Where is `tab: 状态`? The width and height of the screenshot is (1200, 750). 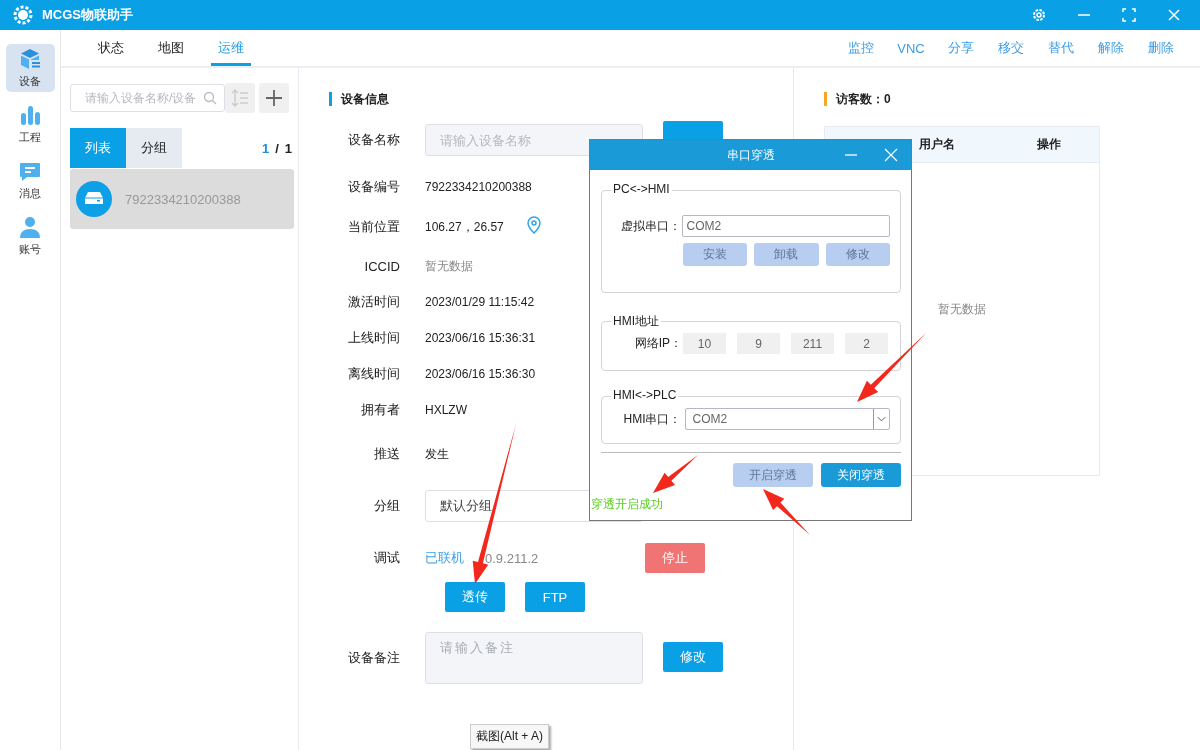
tab: 状态 is located at coordinates (111, 48).